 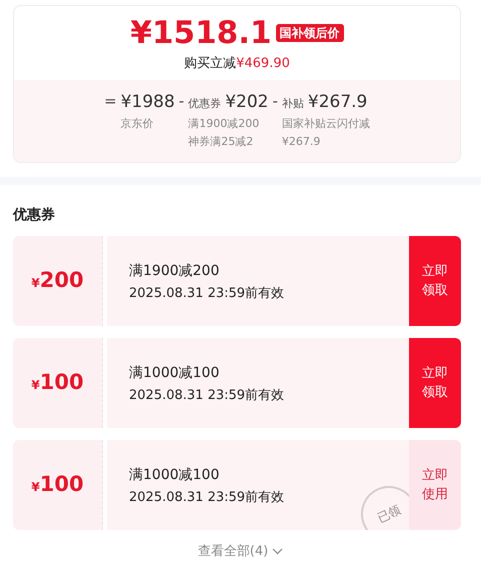 I want to click on saving-label: 购买立减, so click(x=210, y=63).